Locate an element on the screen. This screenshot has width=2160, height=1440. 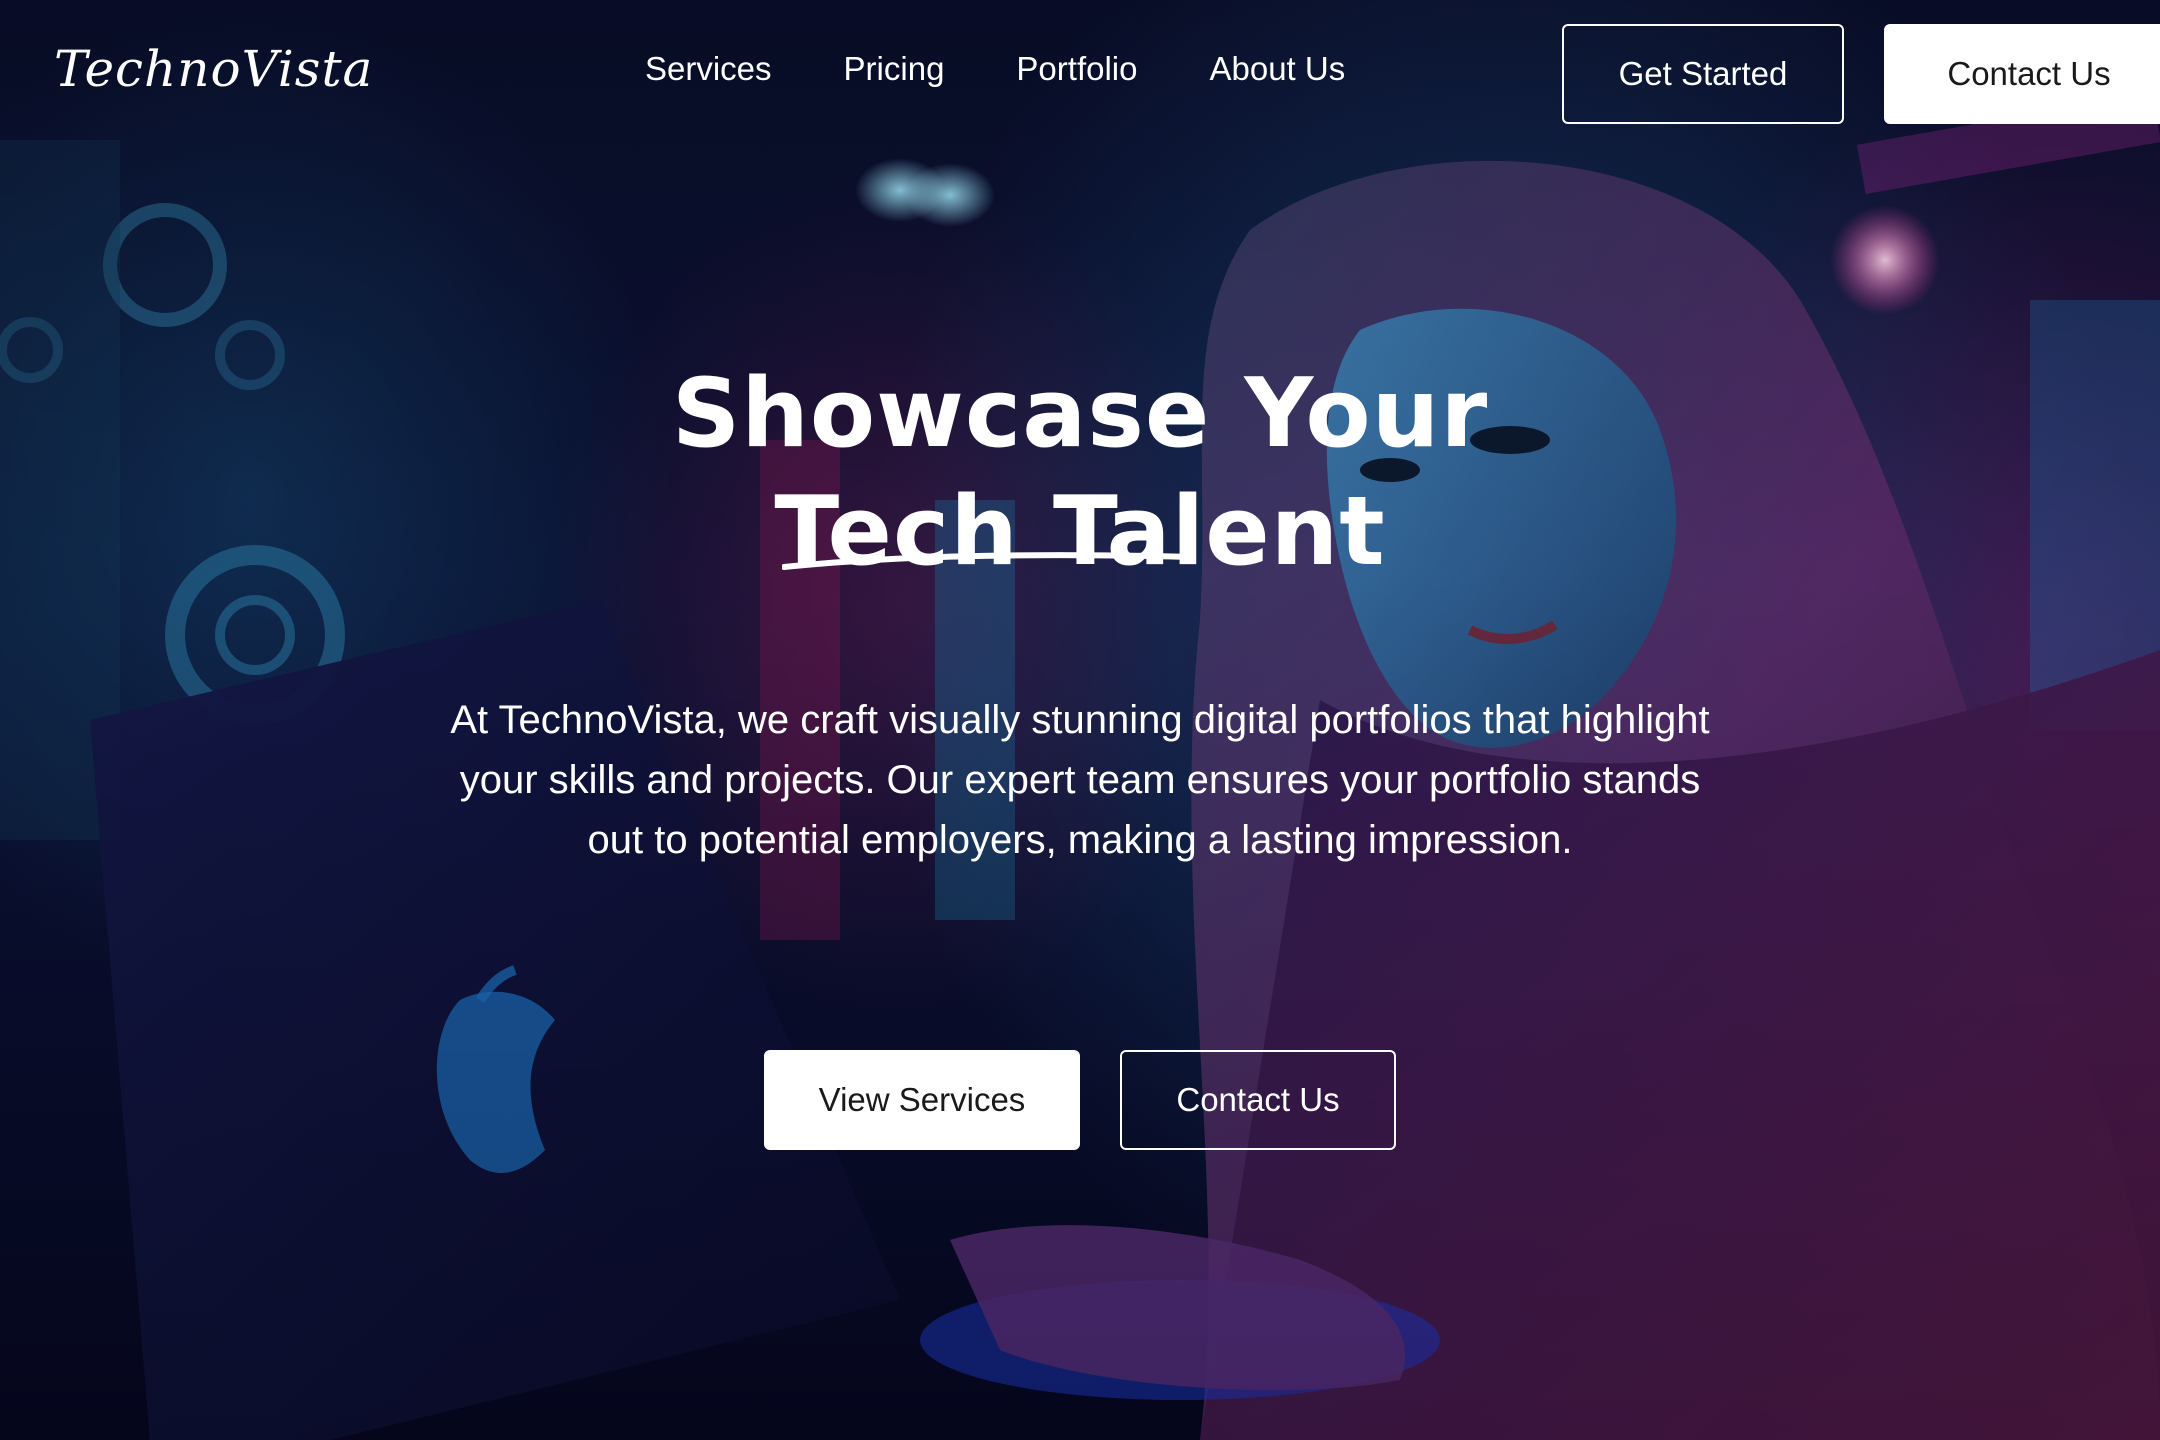
nav-link-services: Services is located at coordinates (708, 69).